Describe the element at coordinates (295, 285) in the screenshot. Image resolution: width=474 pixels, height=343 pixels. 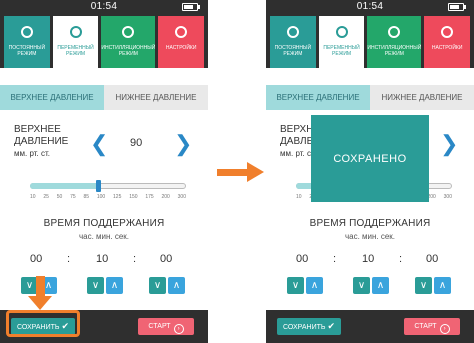
I see `hours-down-button: ∨` at that location.